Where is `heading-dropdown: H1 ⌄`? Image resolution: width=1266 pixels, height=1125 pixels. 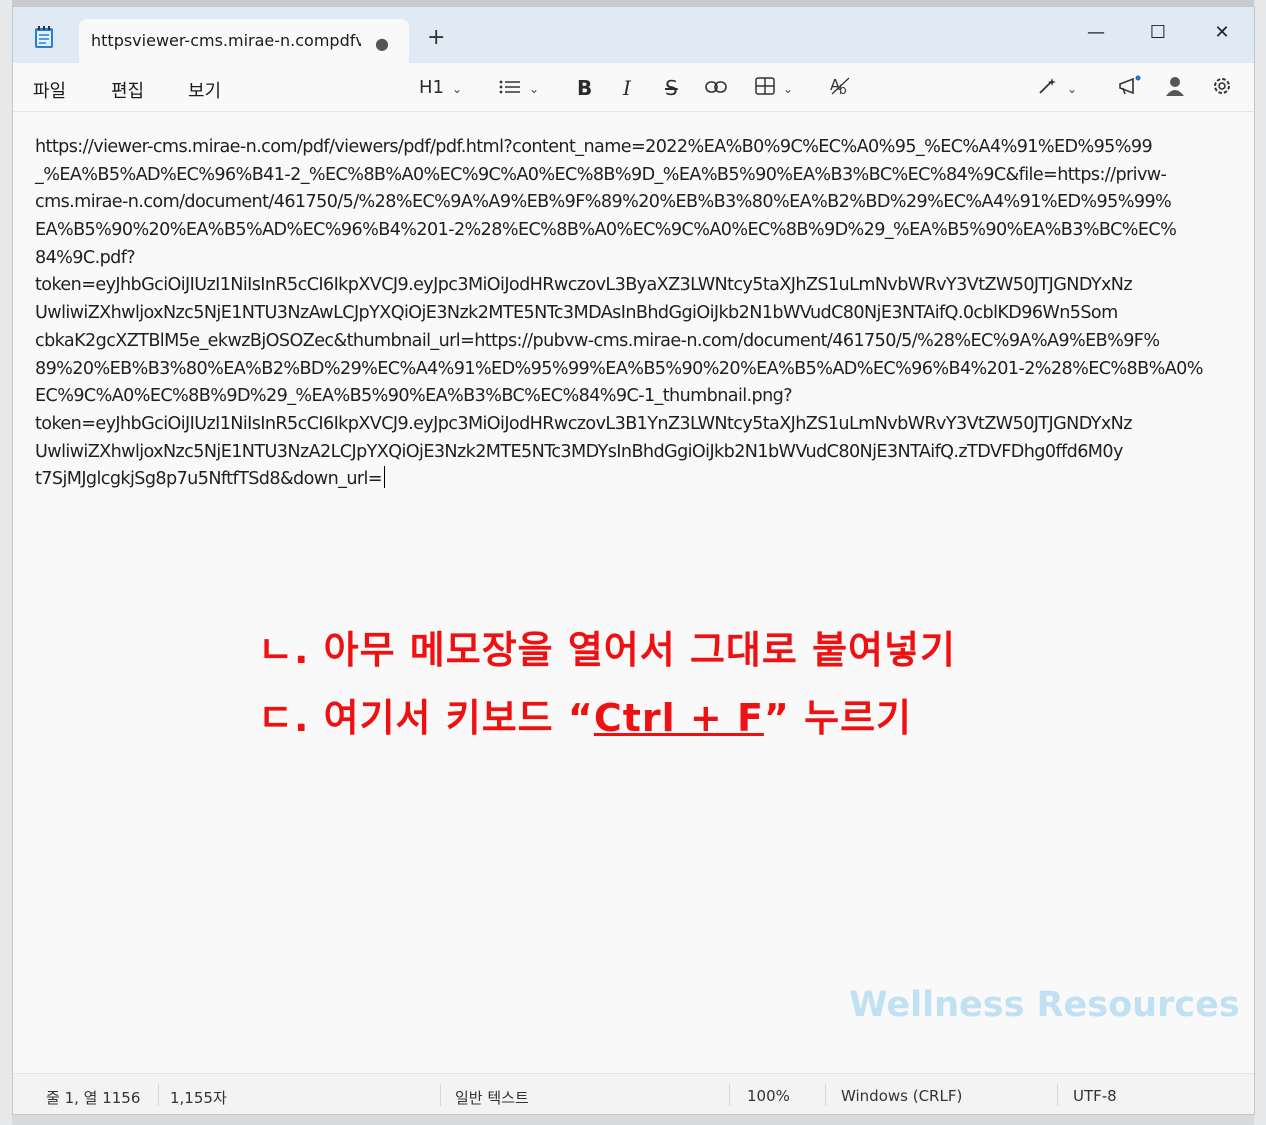
heading-dropdown: H1 ⌄ is located at coordinates (440, 88).